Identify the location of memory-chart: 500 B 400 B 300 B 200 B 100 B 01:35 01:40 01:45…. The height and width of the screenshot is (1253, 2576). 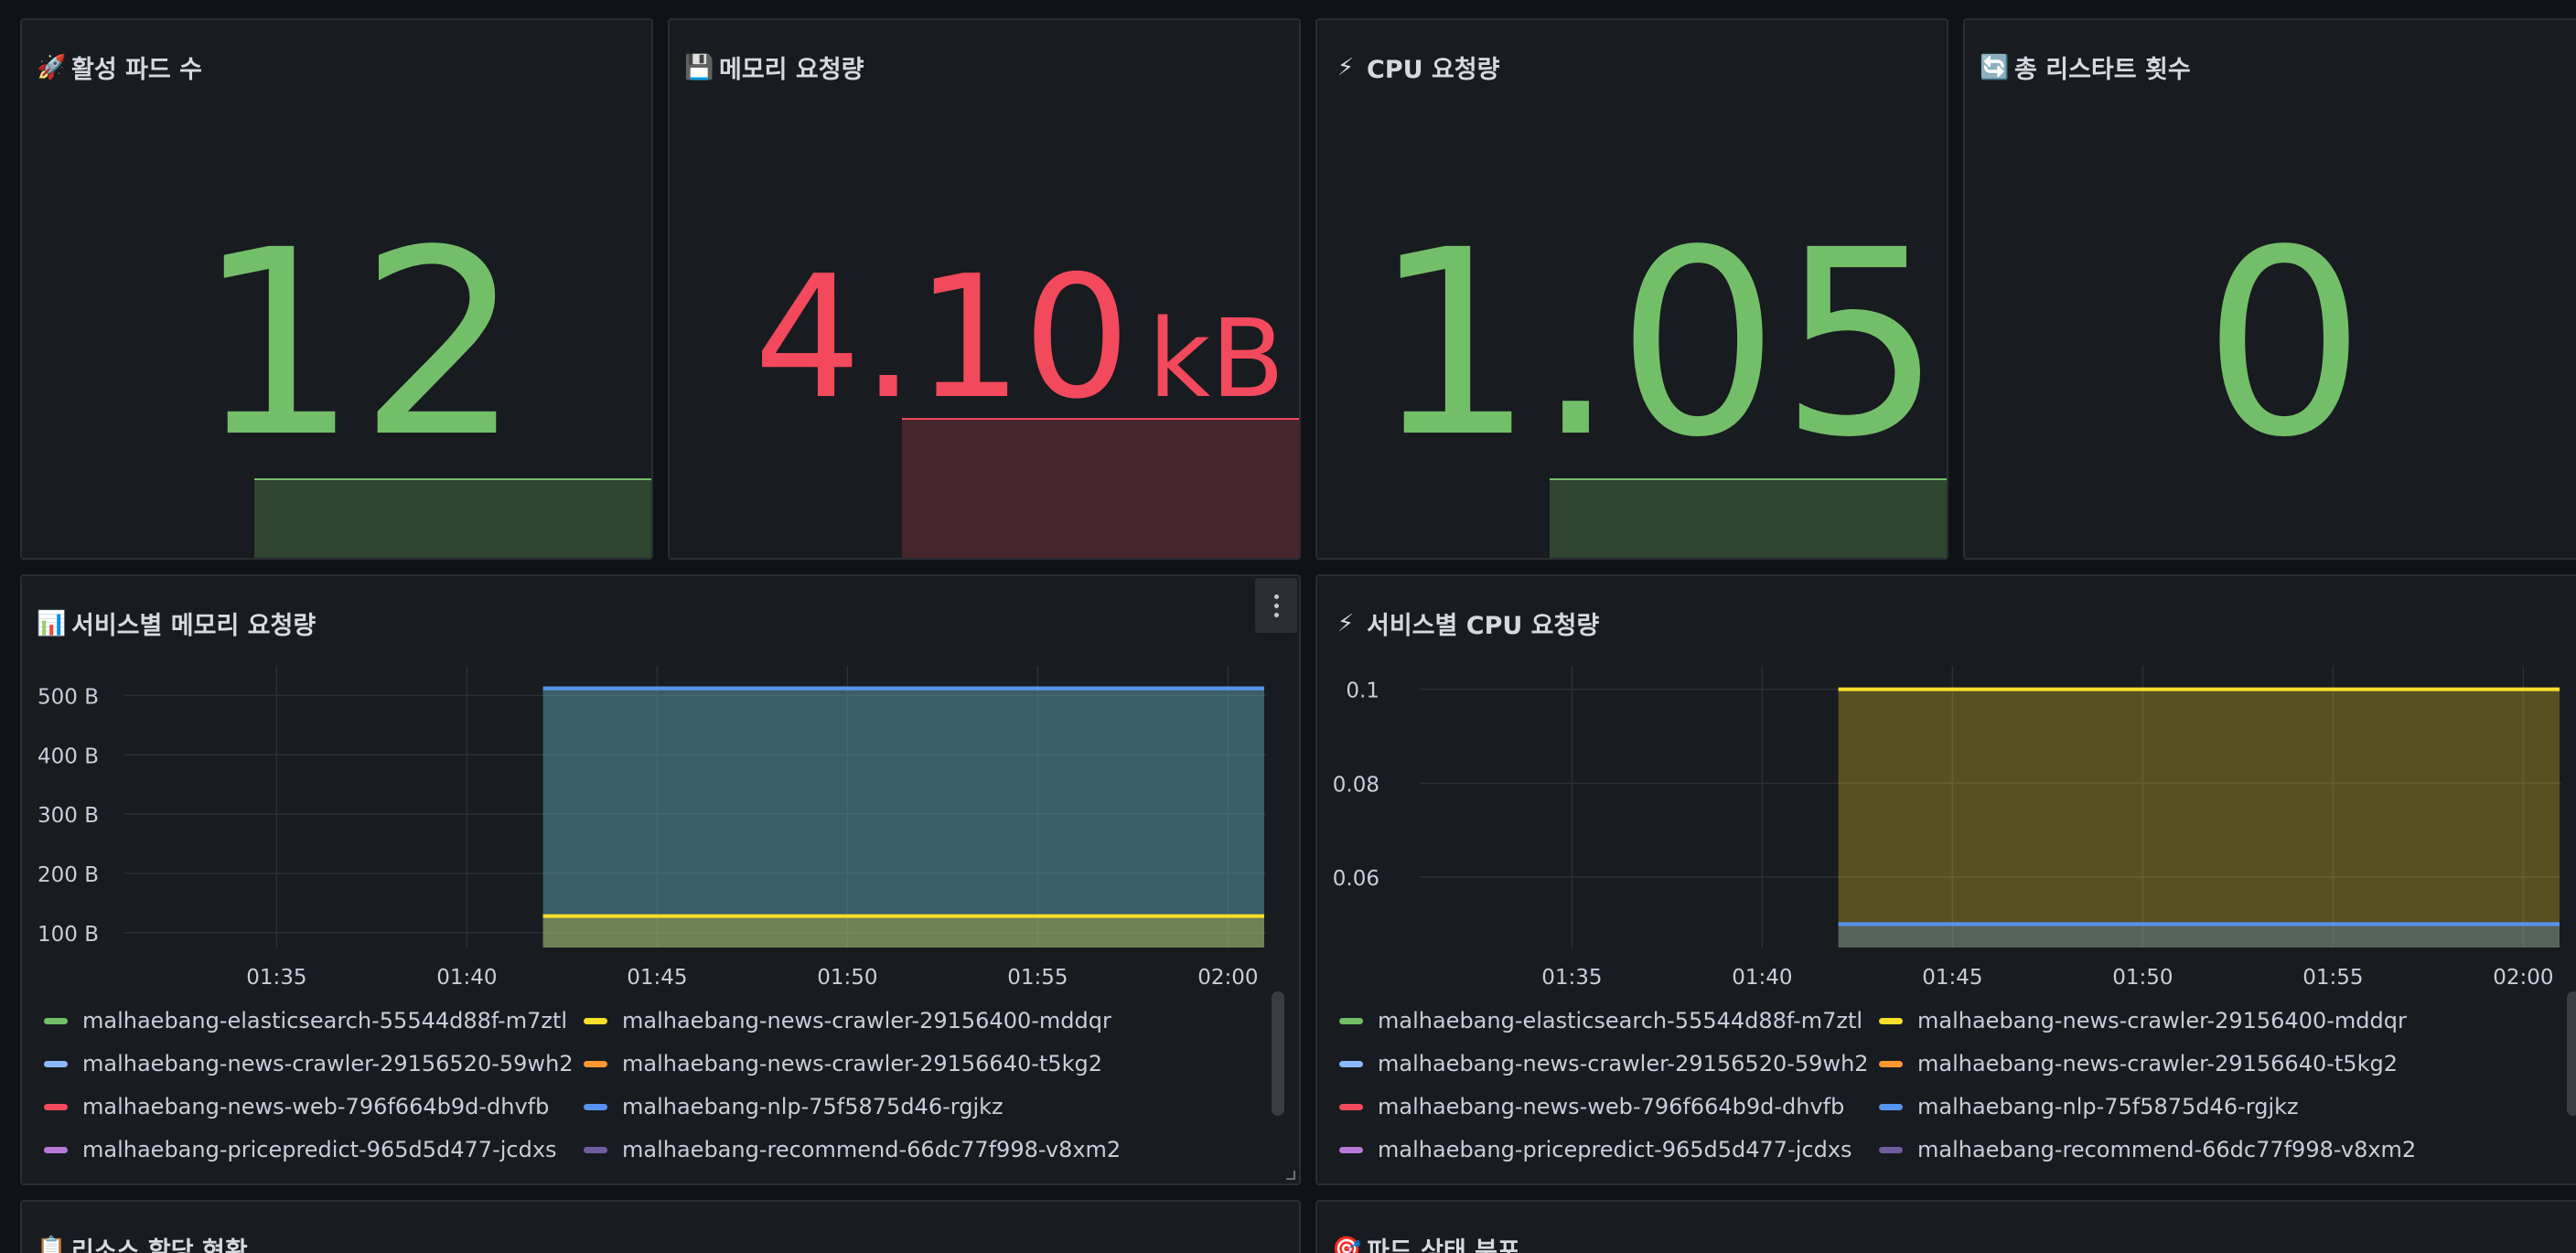
(652, 828).